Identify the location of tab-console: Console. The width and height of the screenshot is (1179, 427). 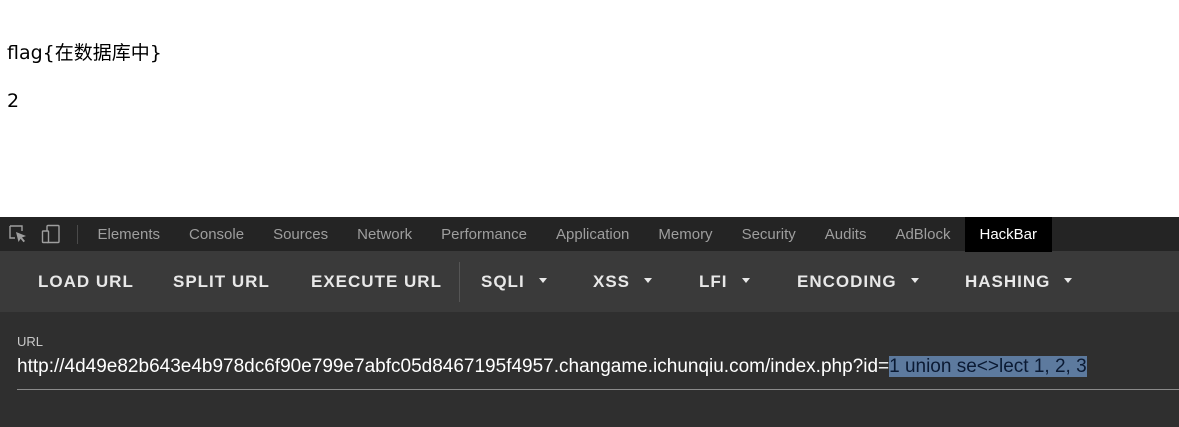
(217, 234).